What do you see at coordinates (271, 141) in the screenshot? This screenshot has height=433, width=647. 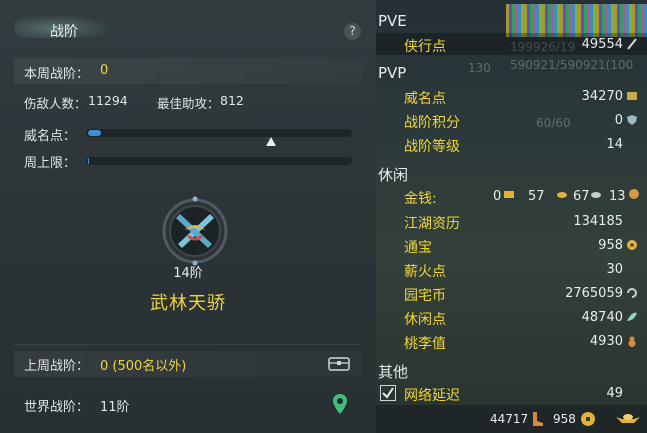 I see `prestige-marker` at bounding box center [271, 141].